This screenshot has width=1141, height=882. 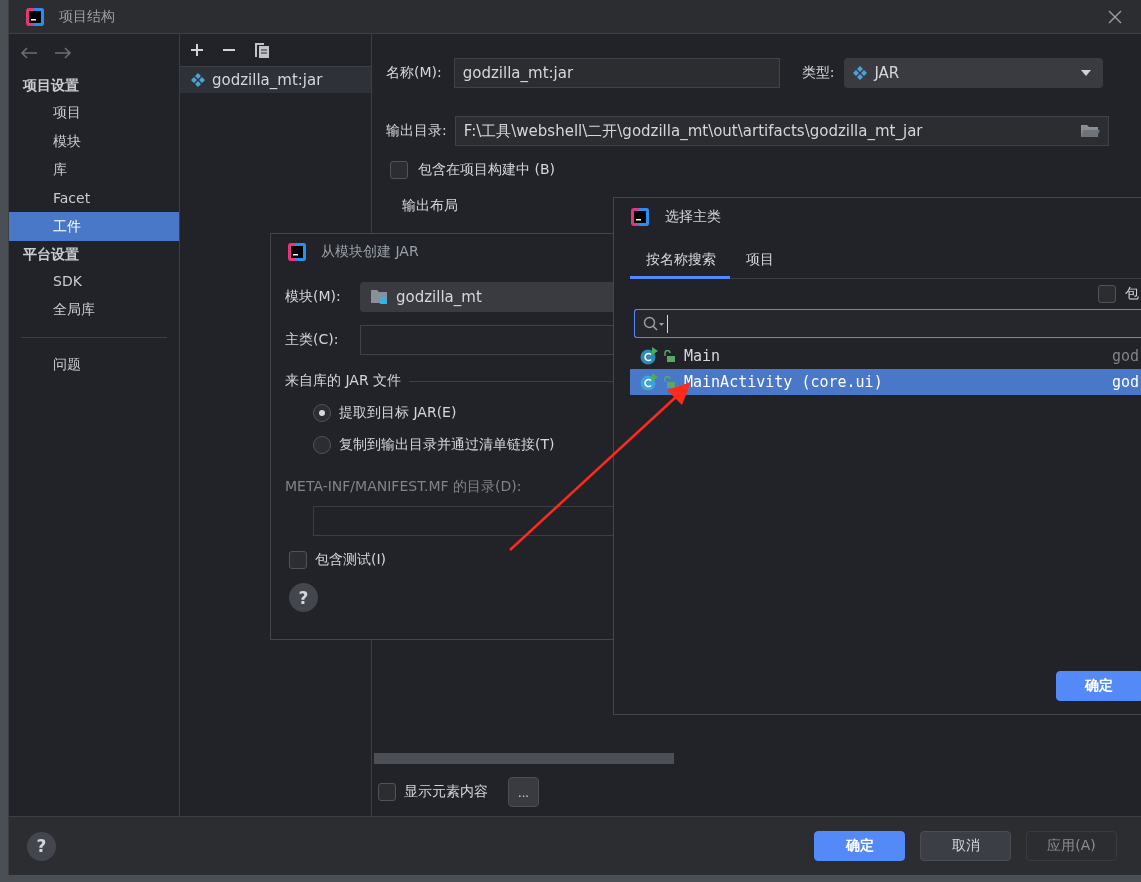 What do you see at coordinates (616, 73) in the screenshot?
I see `name-field: godzilla_mt:jar` at bounding box center [616, 73].